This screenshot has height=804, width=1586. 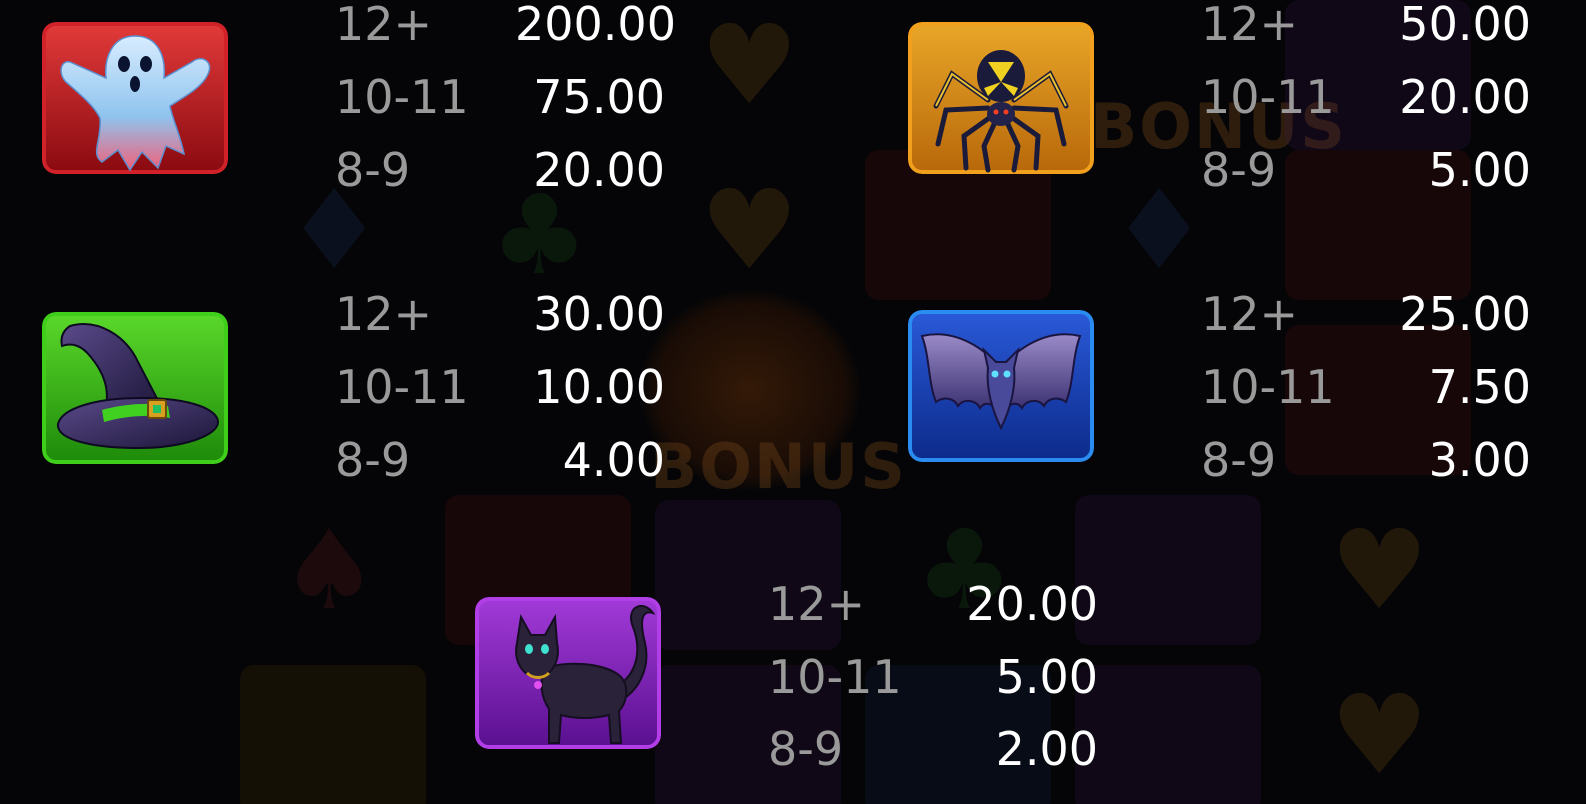 What do you see at coordinates (595, 25) in the screenshot?
I see `payout-value: 200.00` at bounding box center [595, 25].